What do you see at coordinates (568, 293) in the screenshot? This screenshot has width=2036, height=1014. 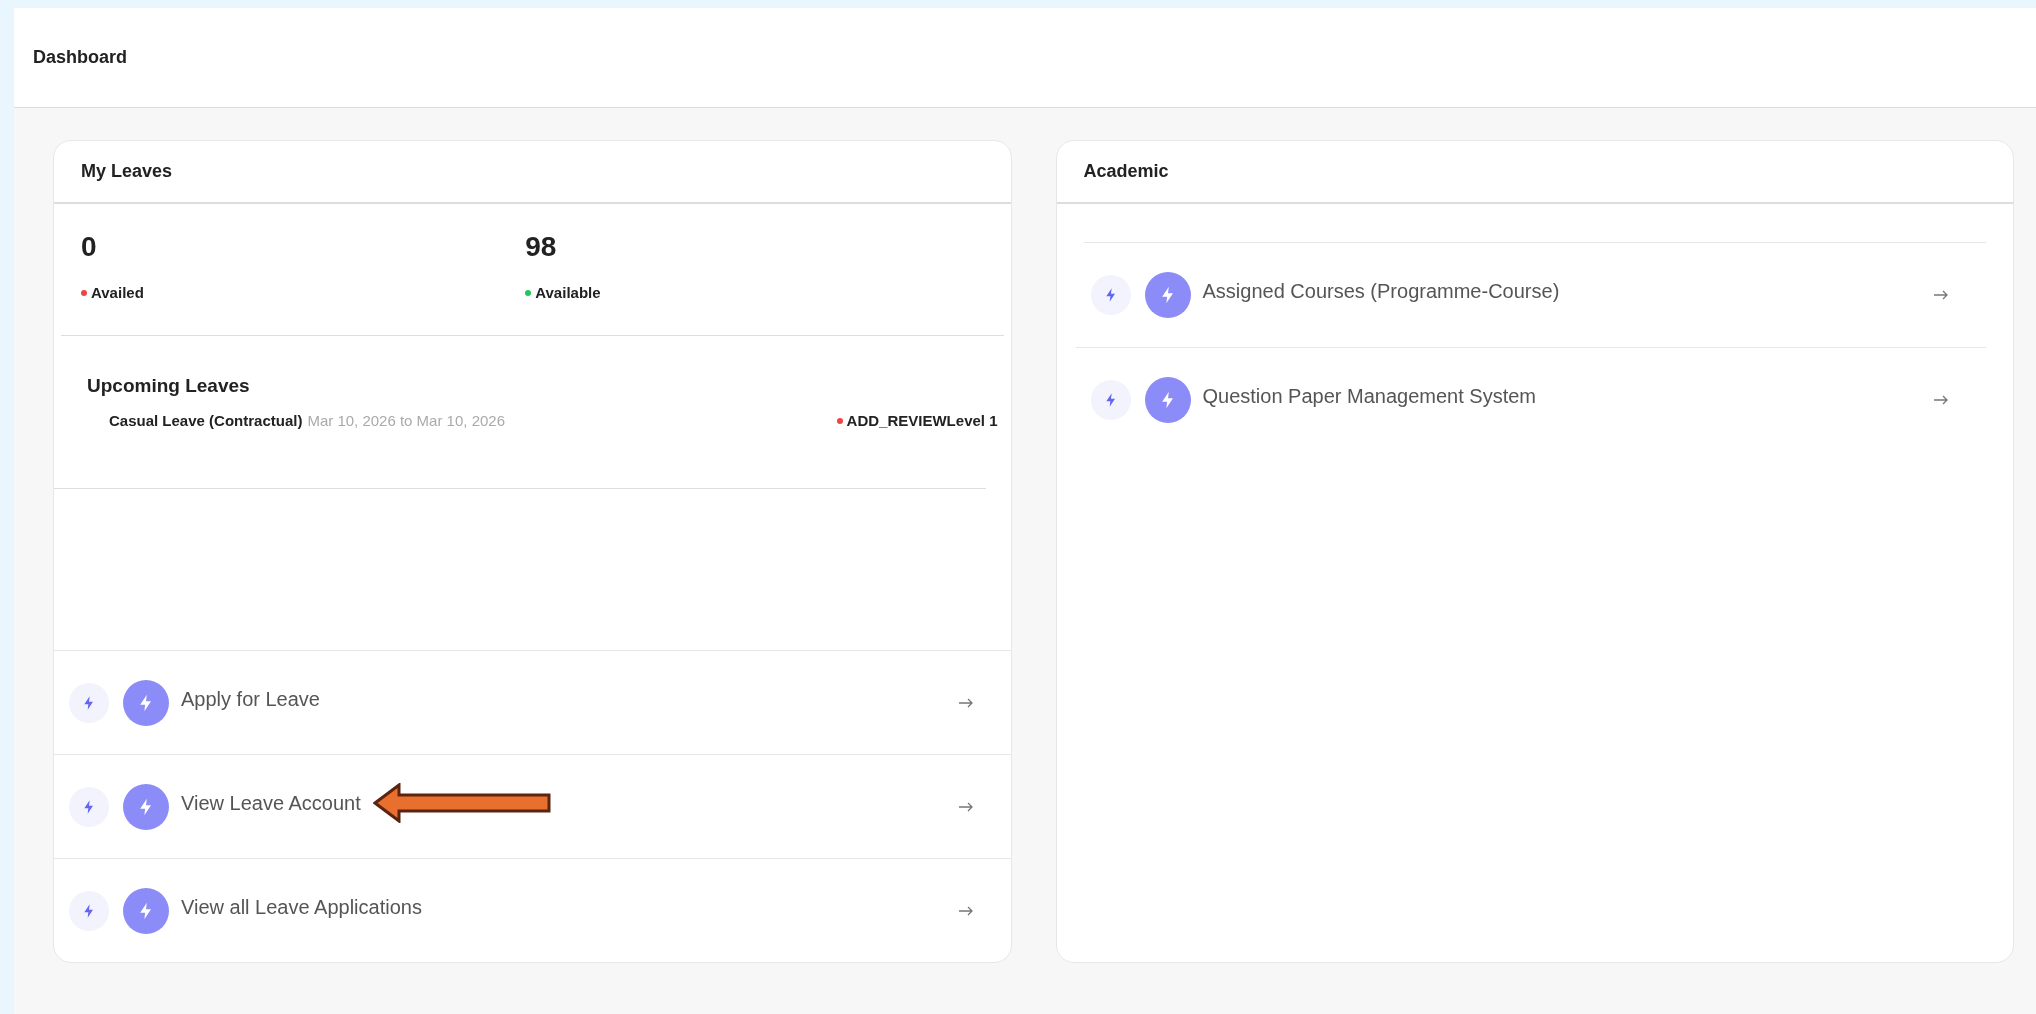 I see `stat-label: Available` at bounding box center [568, 293].